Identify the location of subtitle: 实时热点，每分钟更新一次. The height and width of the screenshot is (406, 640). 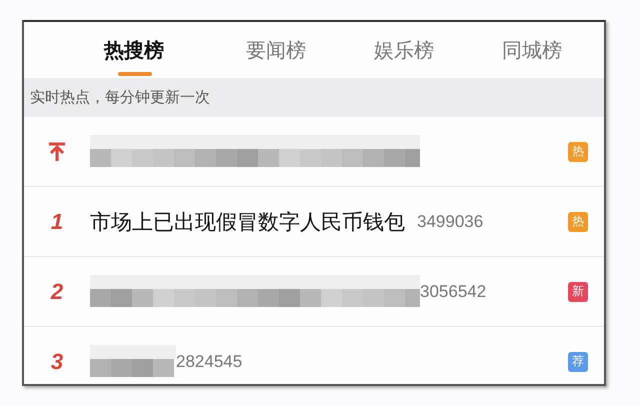
(120, 97).